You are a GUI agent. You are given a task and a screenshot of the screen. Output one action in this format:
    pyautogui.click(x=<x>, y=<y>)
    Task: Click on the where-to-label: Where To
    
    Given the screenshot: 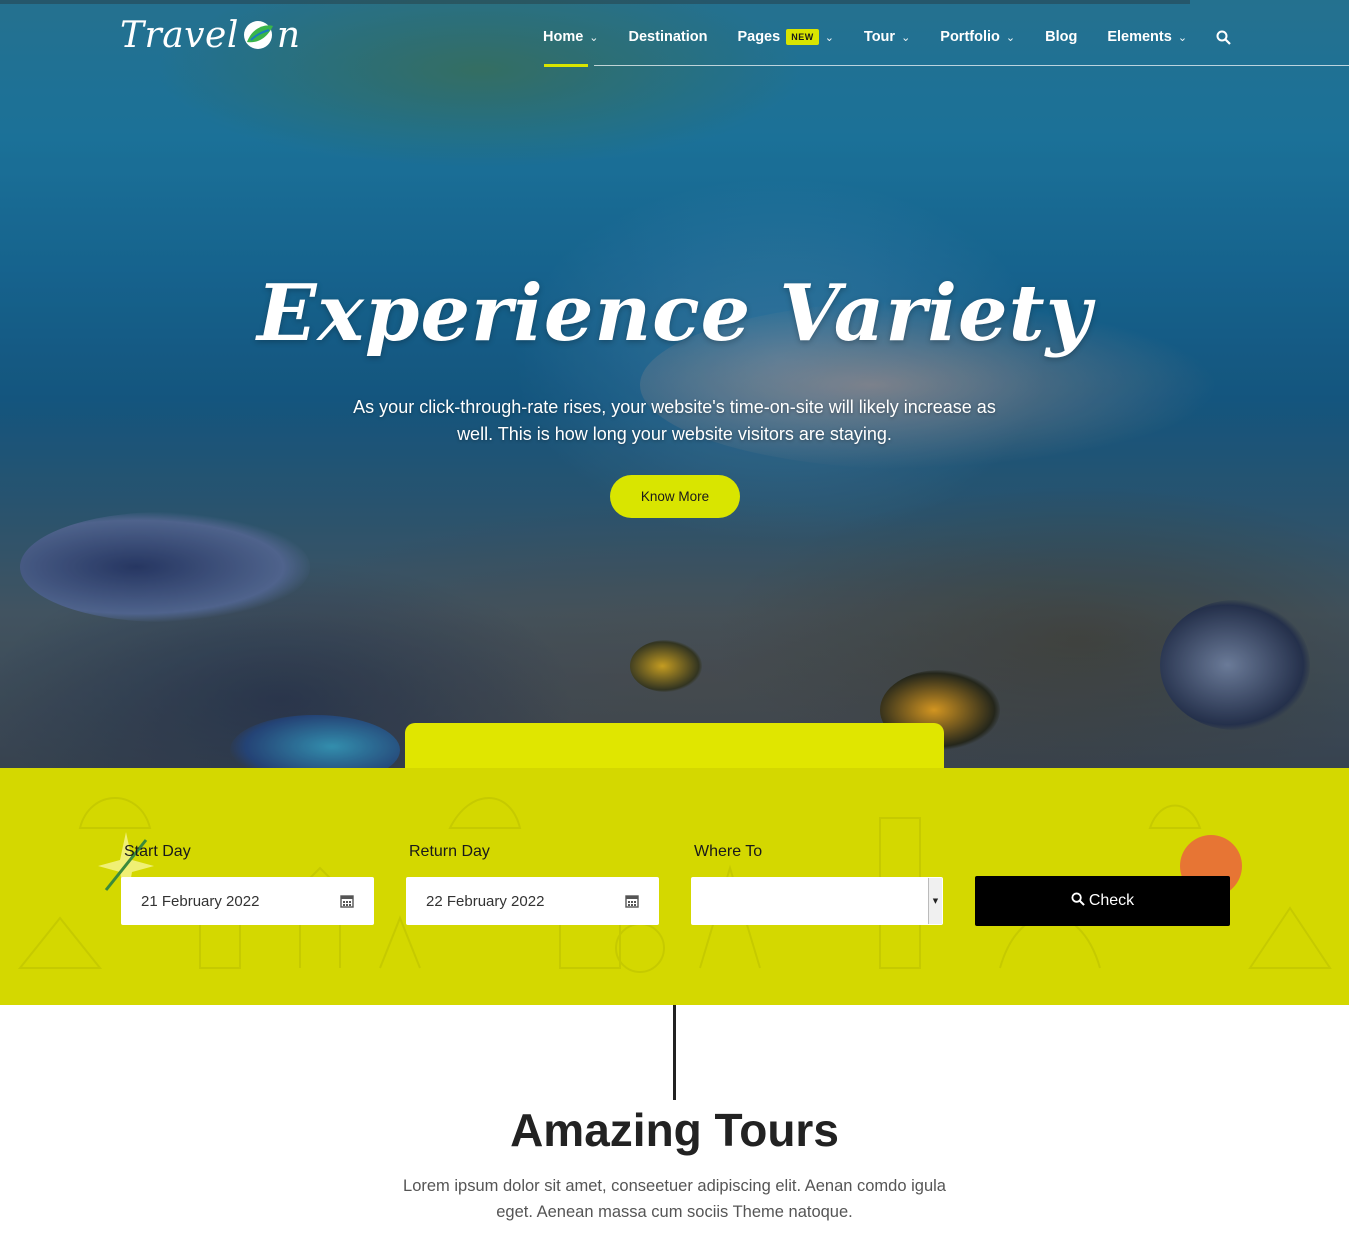 What is the action you would take?
    pyautogui.click(x=728, y=851)
    